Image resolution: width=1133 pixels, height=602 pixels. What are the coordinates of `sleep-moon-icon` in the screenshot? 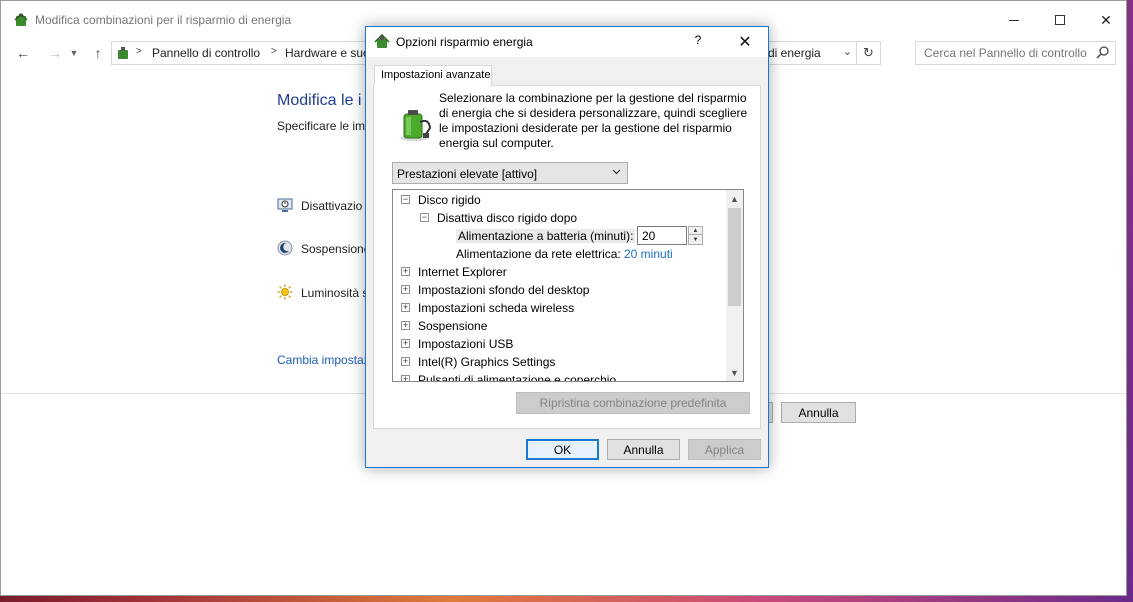 It's located at (285, 248).